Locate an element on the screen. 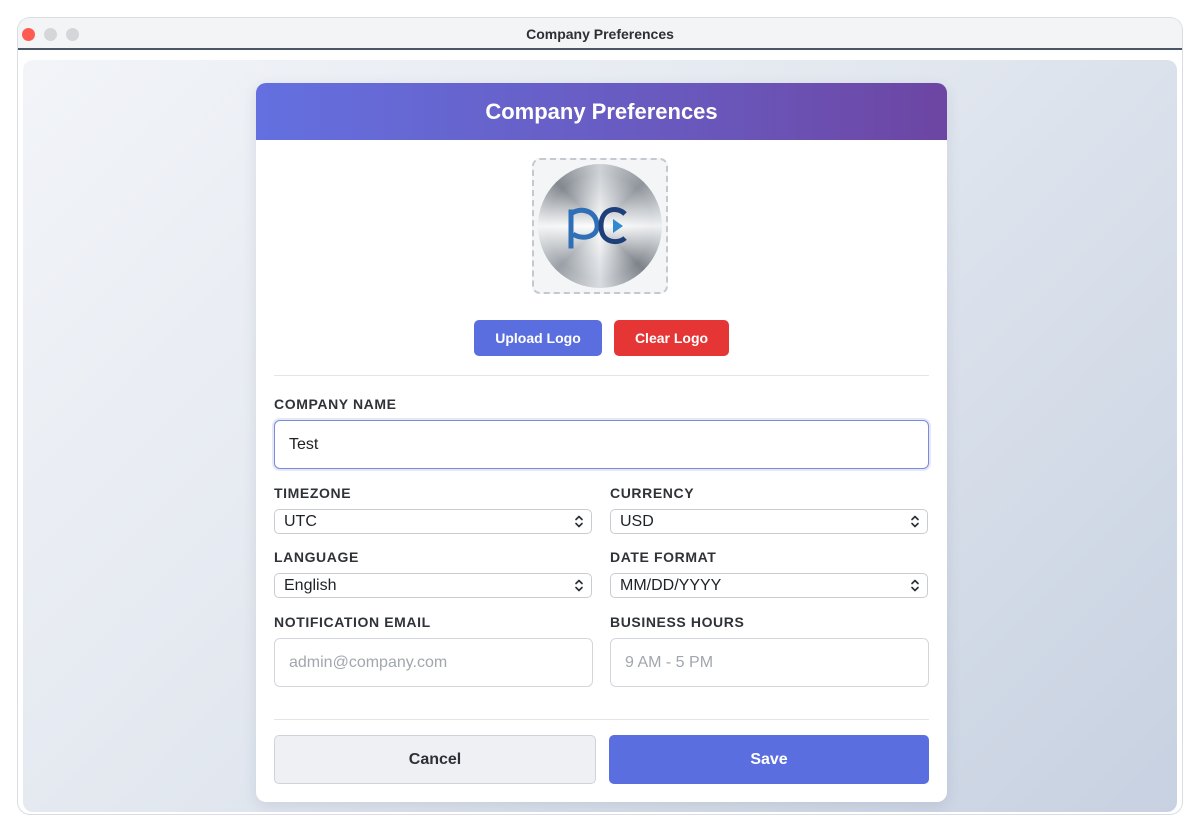 The width and height of the screenshot is (1200, 831). timezone-value: UTC is located at coordinates (300, 521).